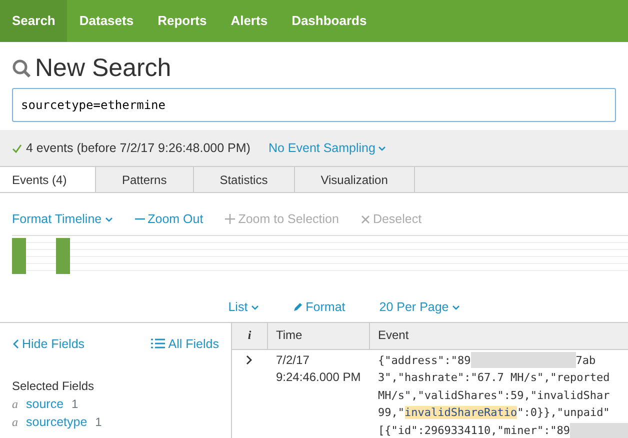  Describe the element at coordinates (293, 360) in the screenshot. I see `event-time: 7/2/17` at that location.